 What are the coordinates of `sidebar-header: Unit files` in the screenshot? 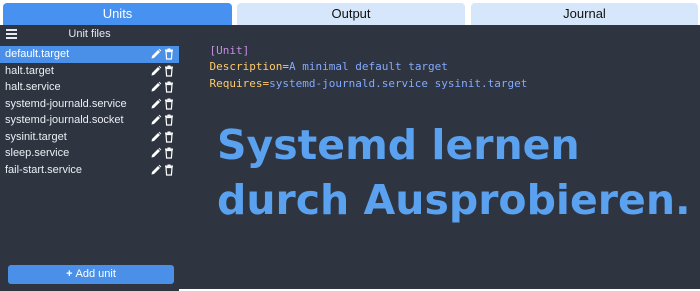 It's located at (89, 35).